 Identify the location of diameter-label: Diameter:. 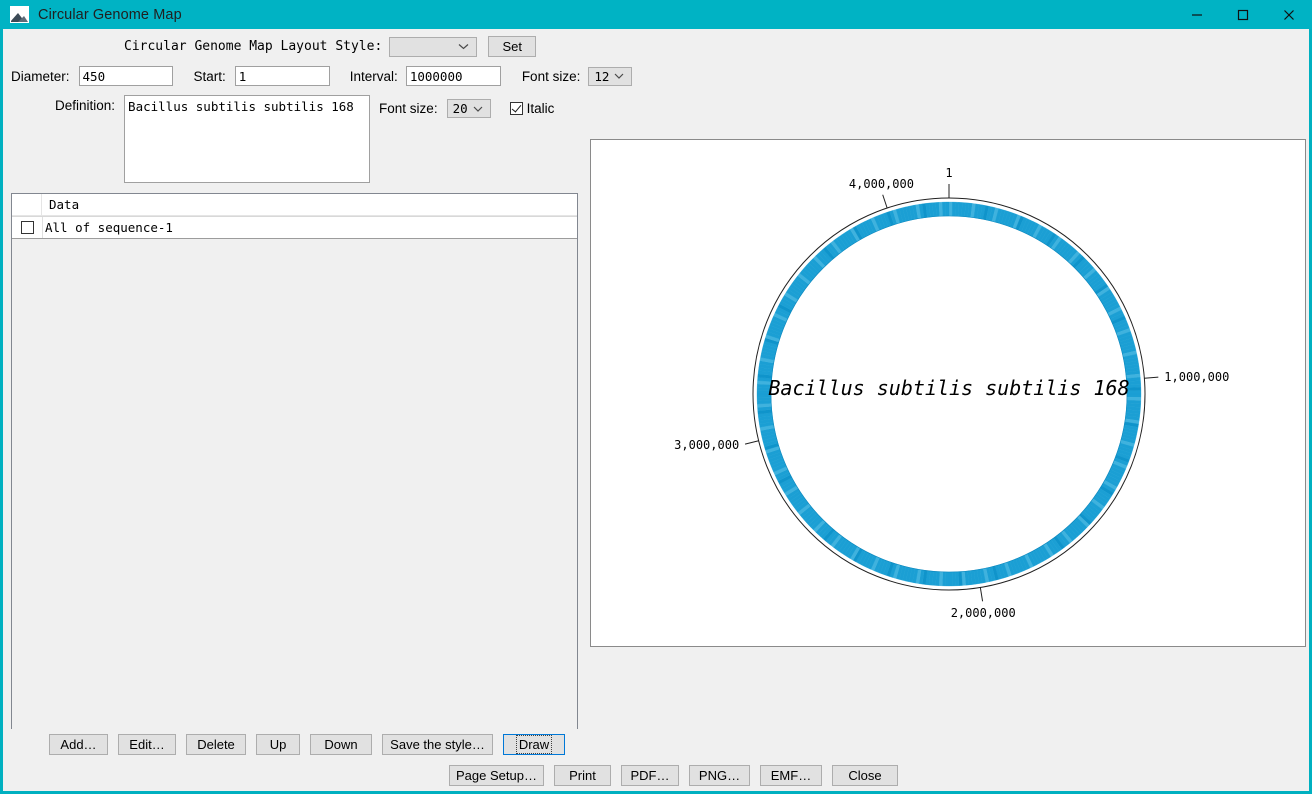
(40, 76).